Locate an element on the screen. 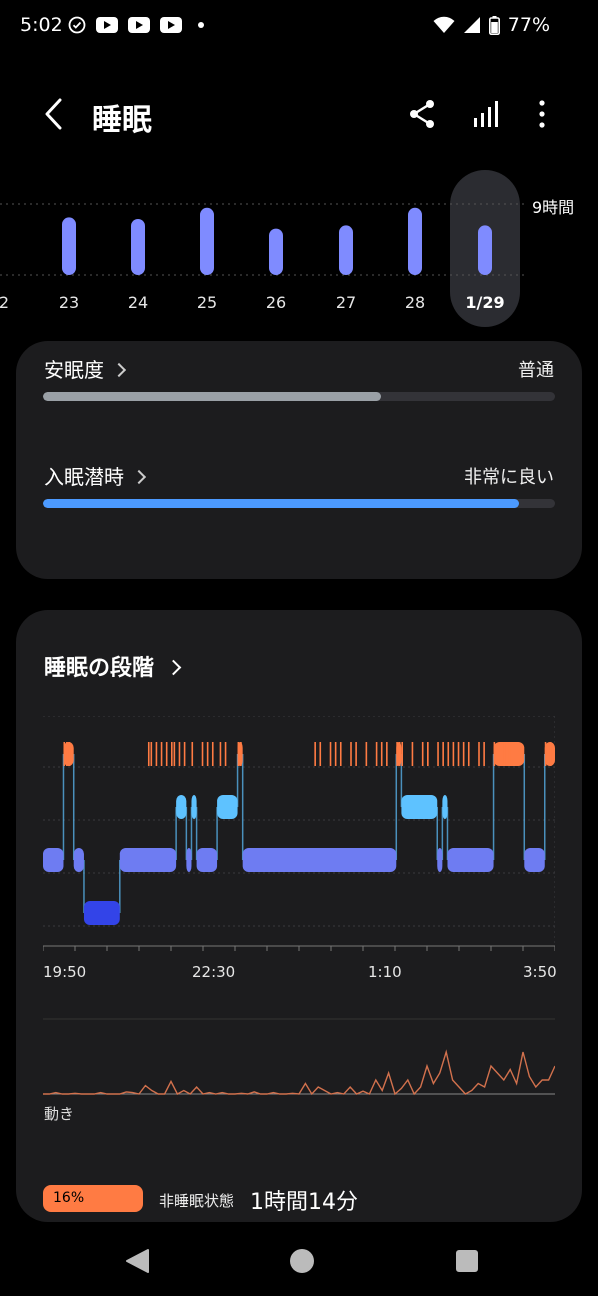  back-arrow-icon is located at coordinates (55, 114).